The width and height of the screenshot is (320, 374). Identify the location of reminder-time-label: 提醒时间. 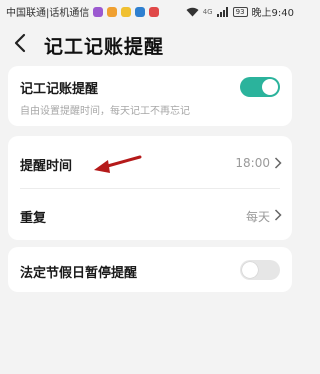
(46, 166).